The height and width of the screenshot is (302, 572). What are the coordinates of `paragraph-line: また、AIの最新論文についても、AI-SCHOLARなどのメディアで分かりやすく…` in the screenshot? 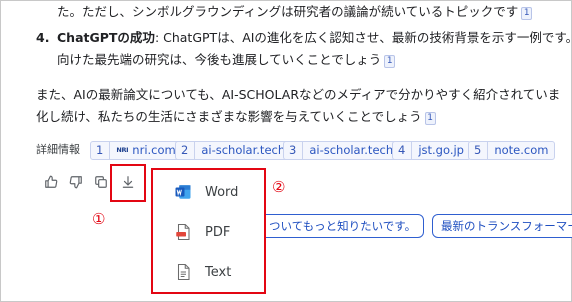 It's located at (298, 95).